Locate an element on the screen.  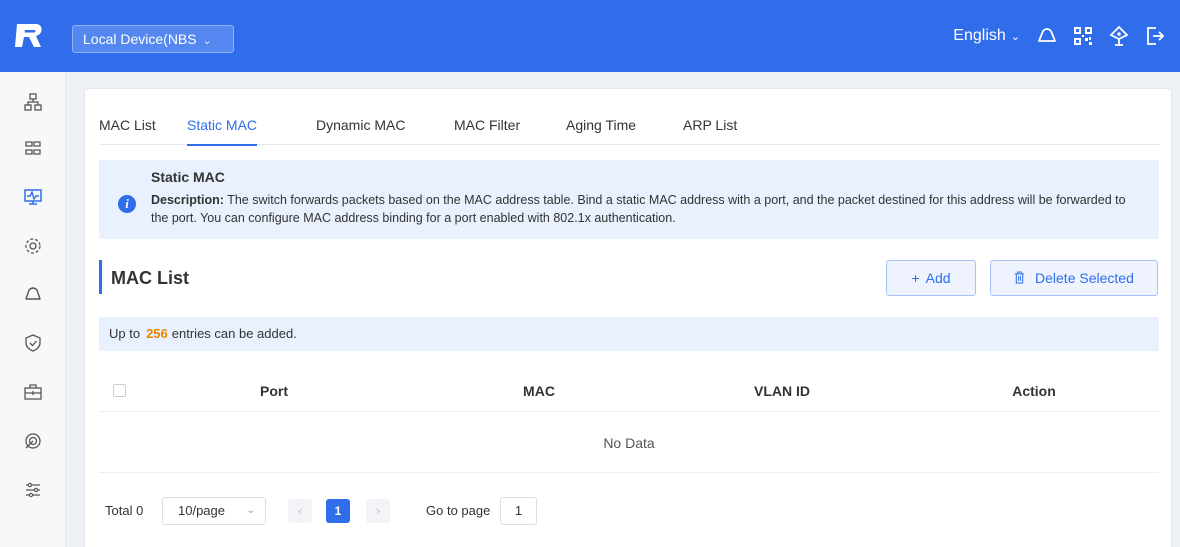
total-count: Total 0 is located at coordinates (124, 510).